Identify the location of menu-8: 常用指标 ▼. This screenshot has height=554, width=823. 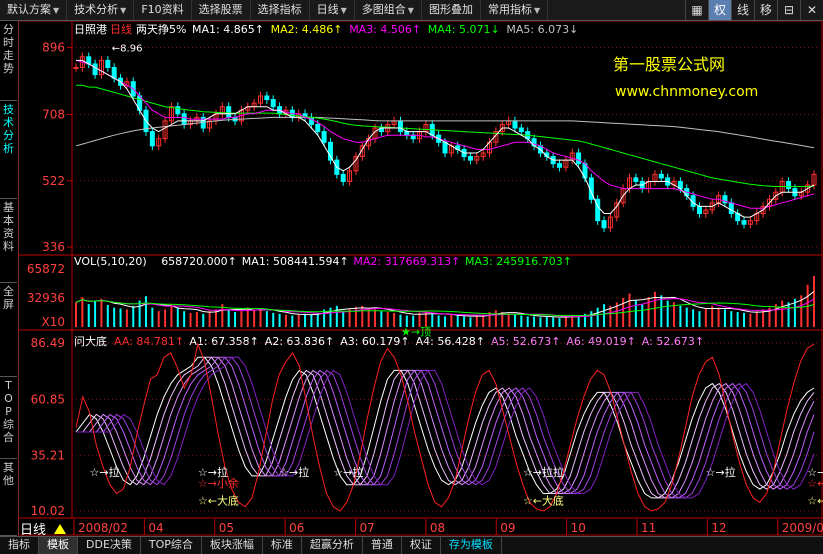
(515, 10).